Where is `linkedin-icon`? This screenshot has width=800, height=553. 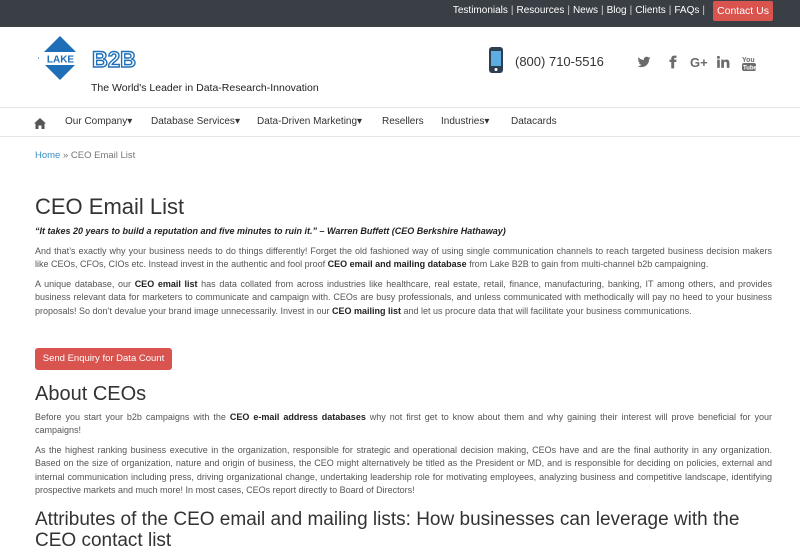 linkedin-icon is located at coordinates (724, 63).